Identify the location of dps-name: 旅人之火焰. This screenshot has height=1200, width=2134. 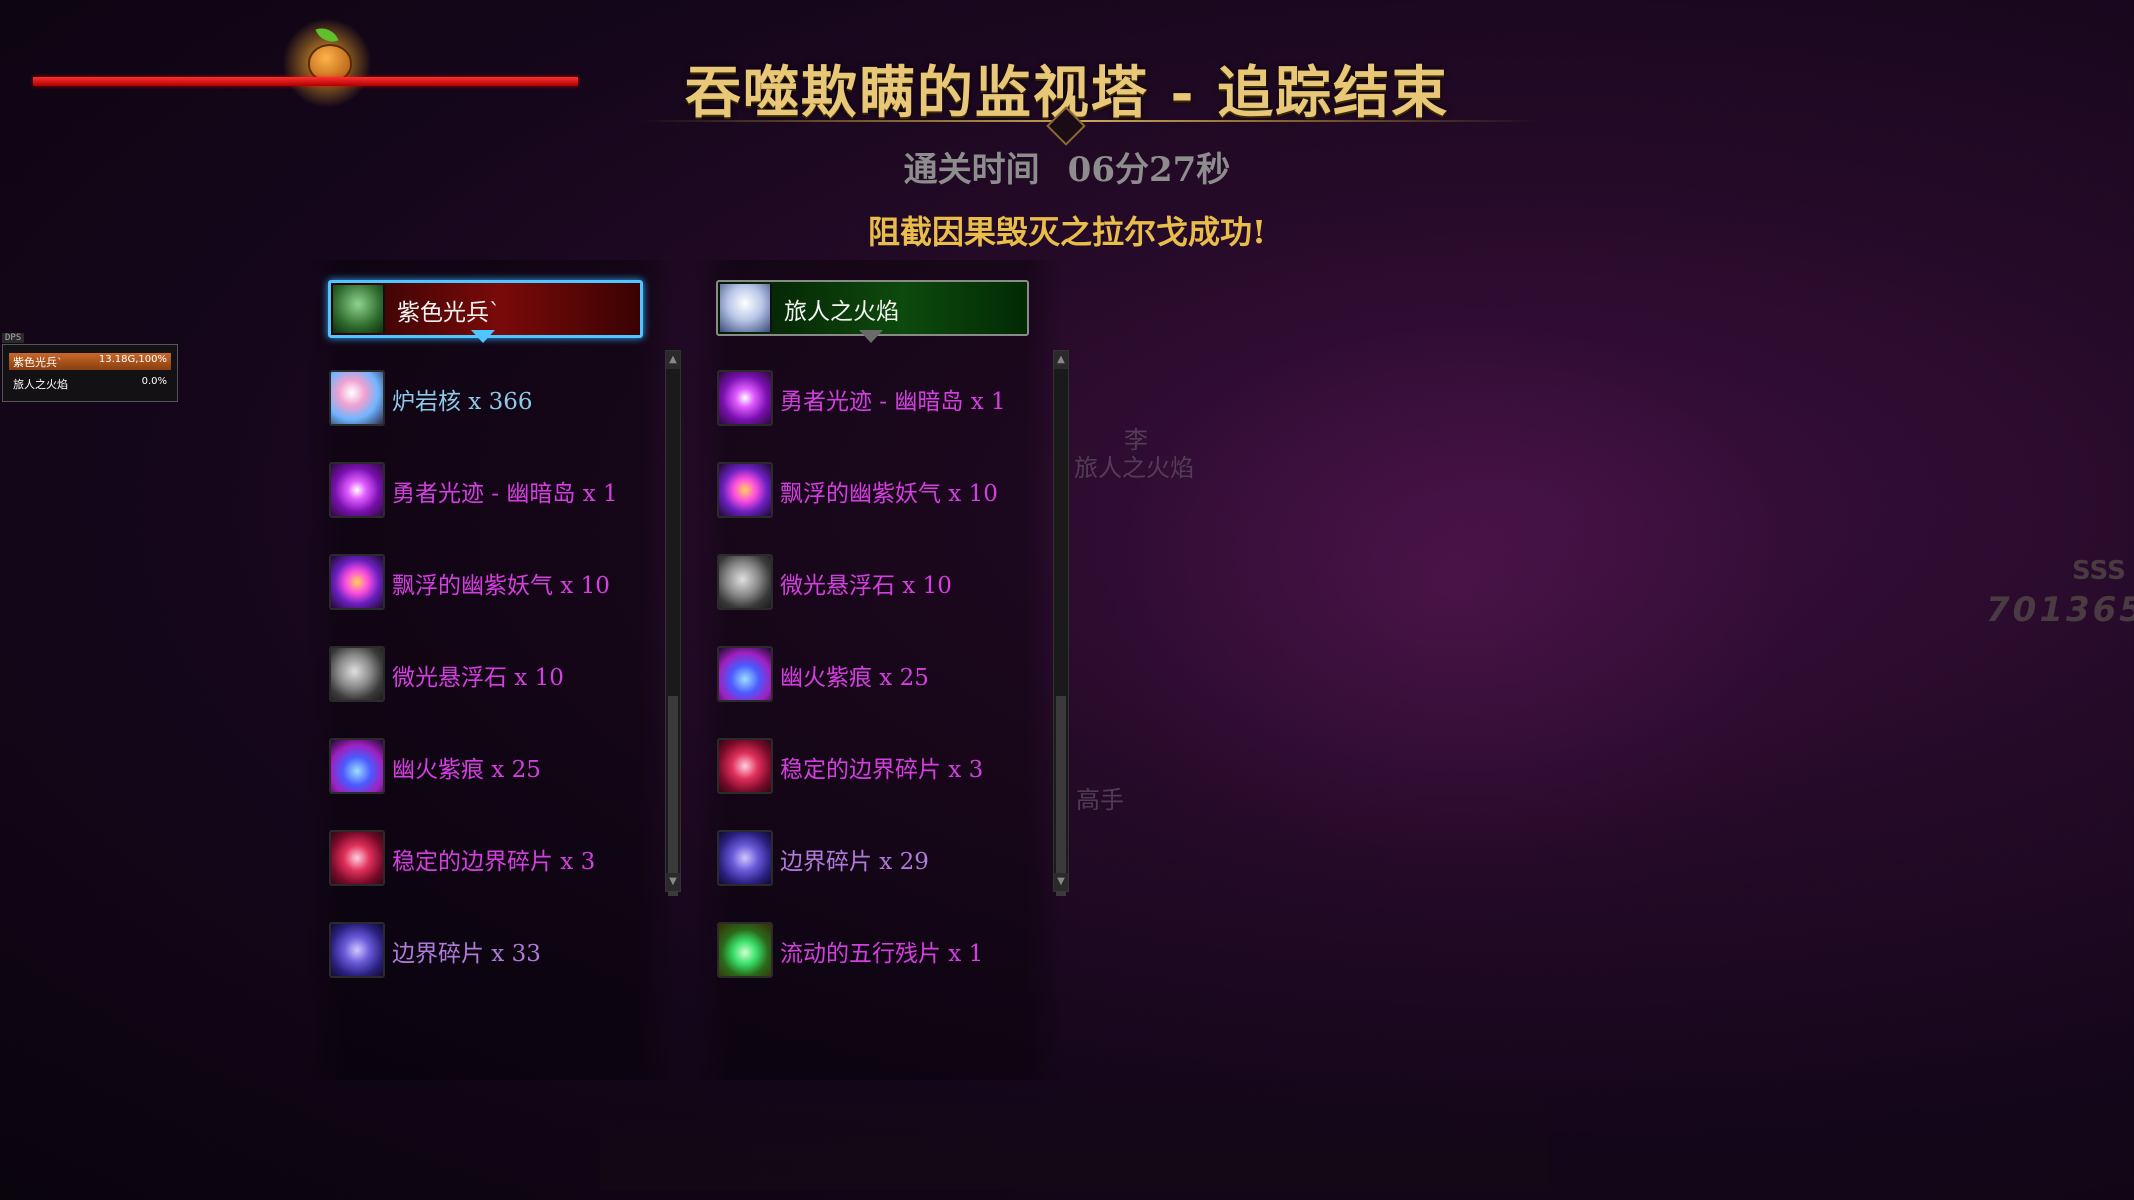
(40, 384).